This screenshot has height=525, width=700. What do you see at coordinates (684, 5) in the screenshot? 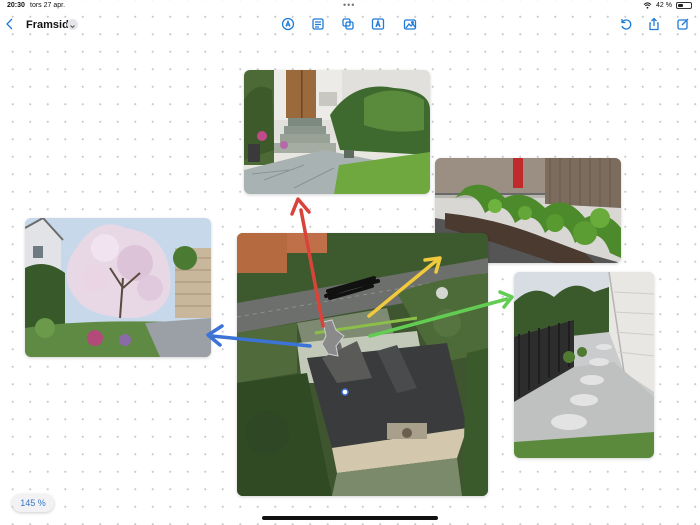
I see `battery-icon` at bounding box center [684, 5].